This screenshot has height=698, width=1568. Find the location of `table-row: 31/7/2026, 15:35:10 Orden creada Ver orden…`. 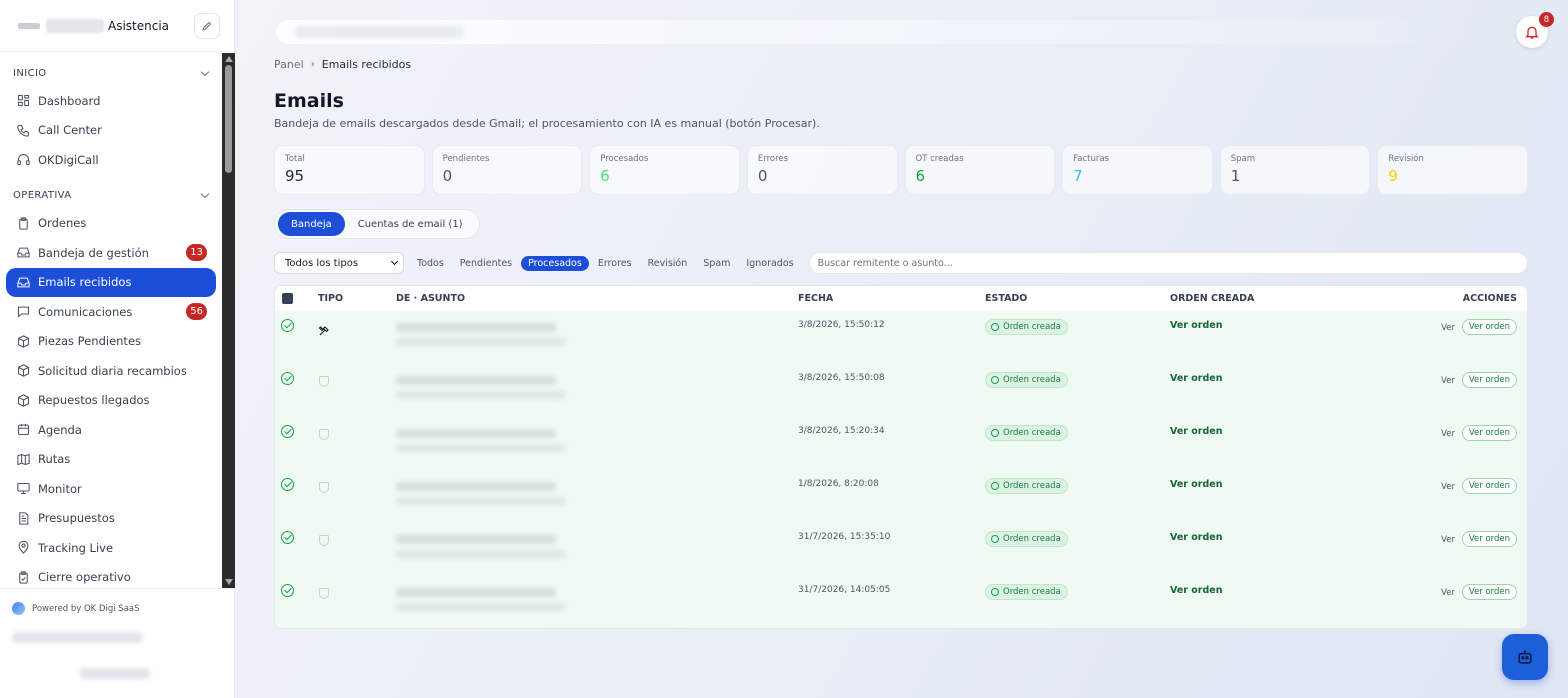

table-row: 31/7/2026, 15:35:10 Orden creada Ver orden… is located at coordinates (901, 549).